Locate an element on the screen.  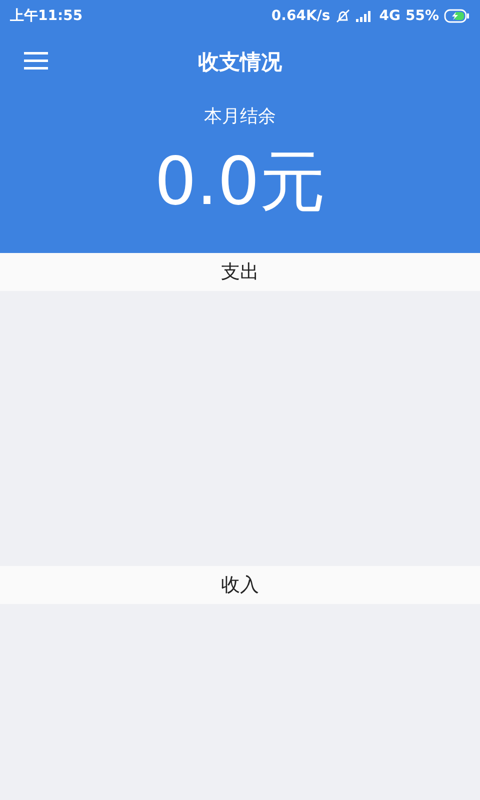
section-header: 支出 is located at coordinates (240, 272).